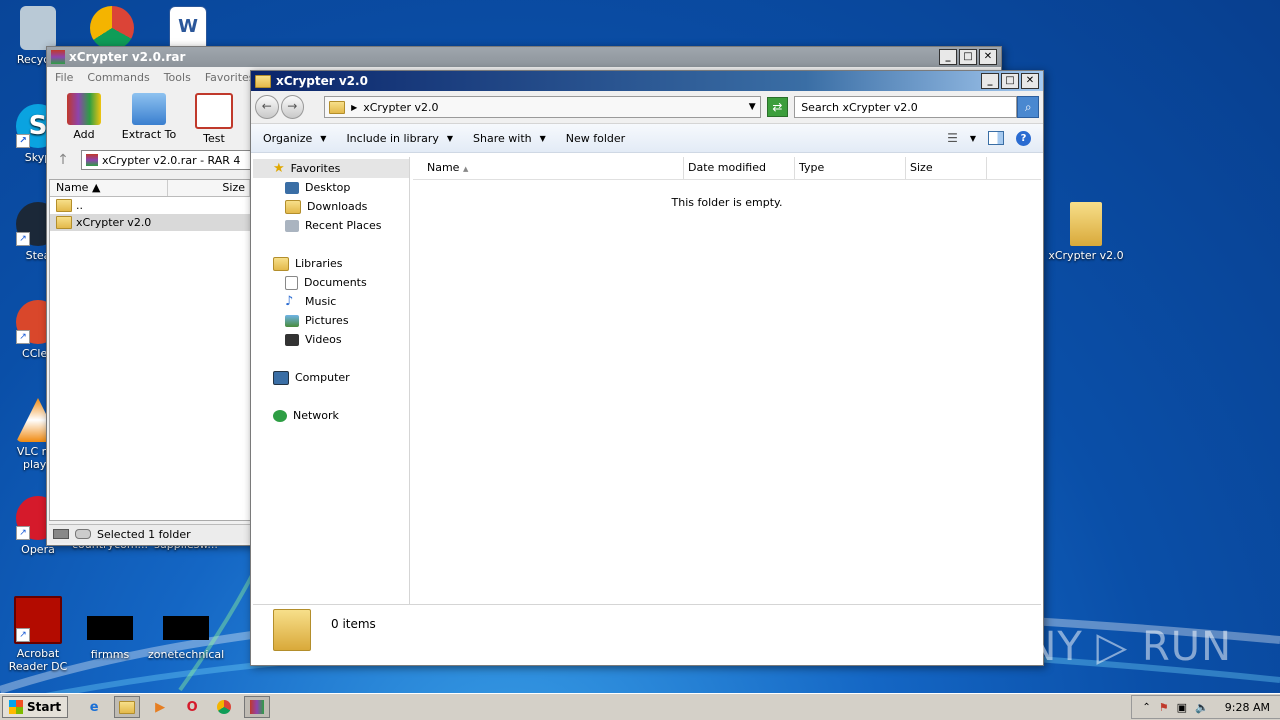 The width and height of the screenshot is (1280, 720). I want to click on column-size-label: Size, so click(233, 187).